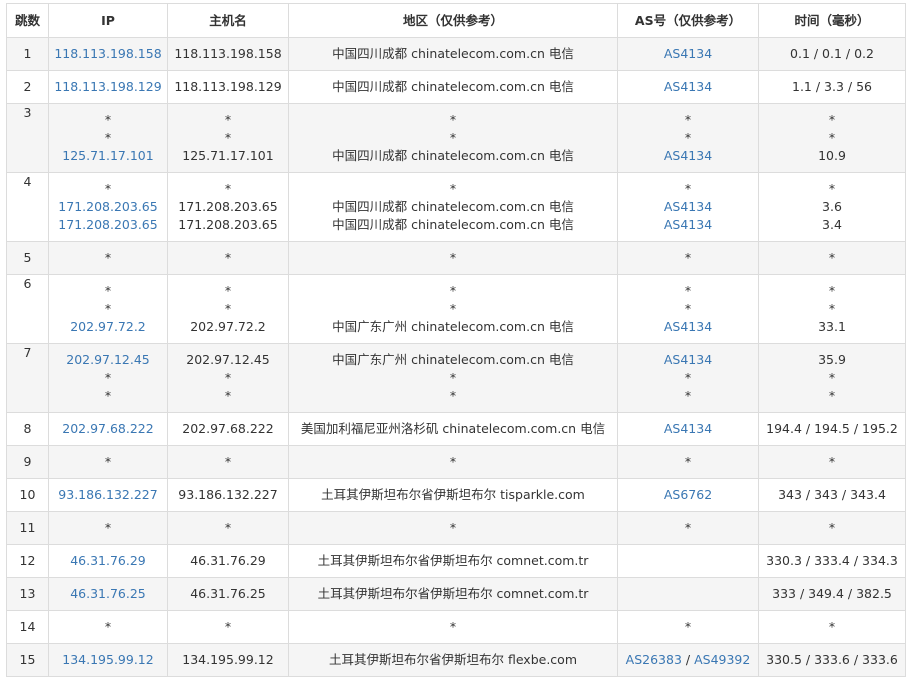 The image size is (910, 688). I want to click on time-cell: 330.3 / 333.4 / 334.3, so click(832, 561).